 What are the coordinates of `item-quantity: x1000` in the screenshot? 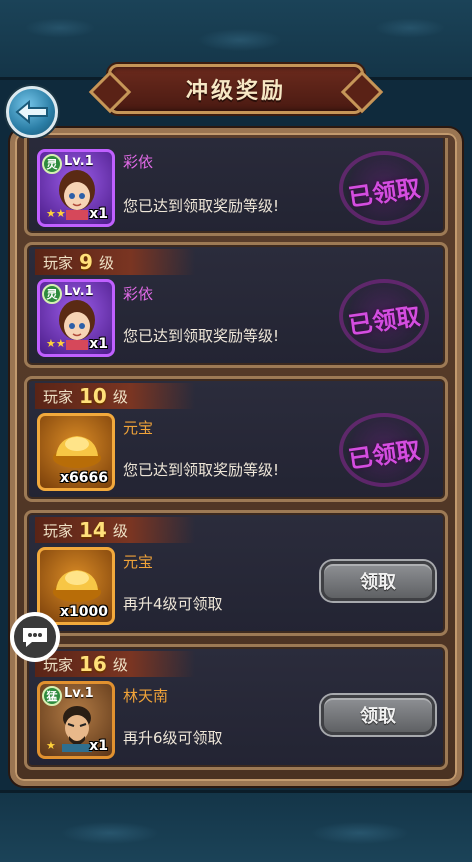 It's located at (84, 612).